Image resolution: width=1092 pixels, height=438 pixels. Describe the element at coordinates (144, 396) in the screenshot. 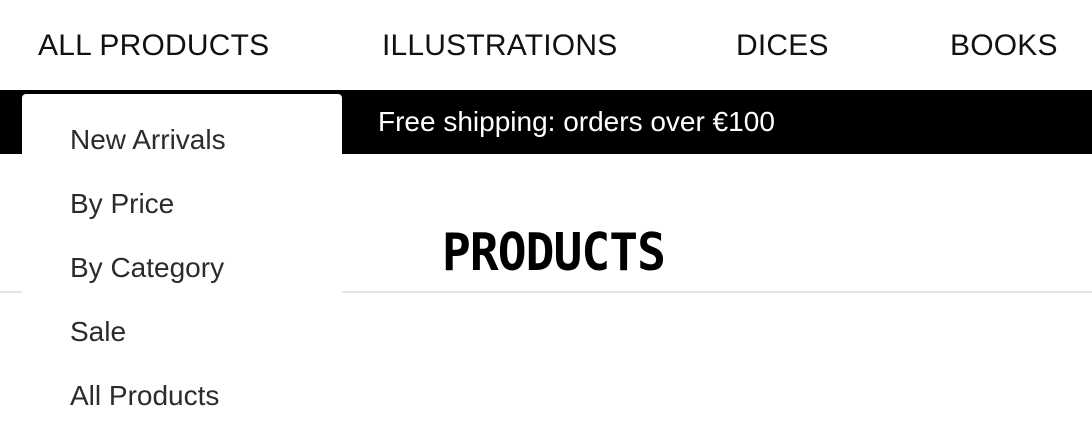

I see `menu-item-all-products: All Products` at that location.